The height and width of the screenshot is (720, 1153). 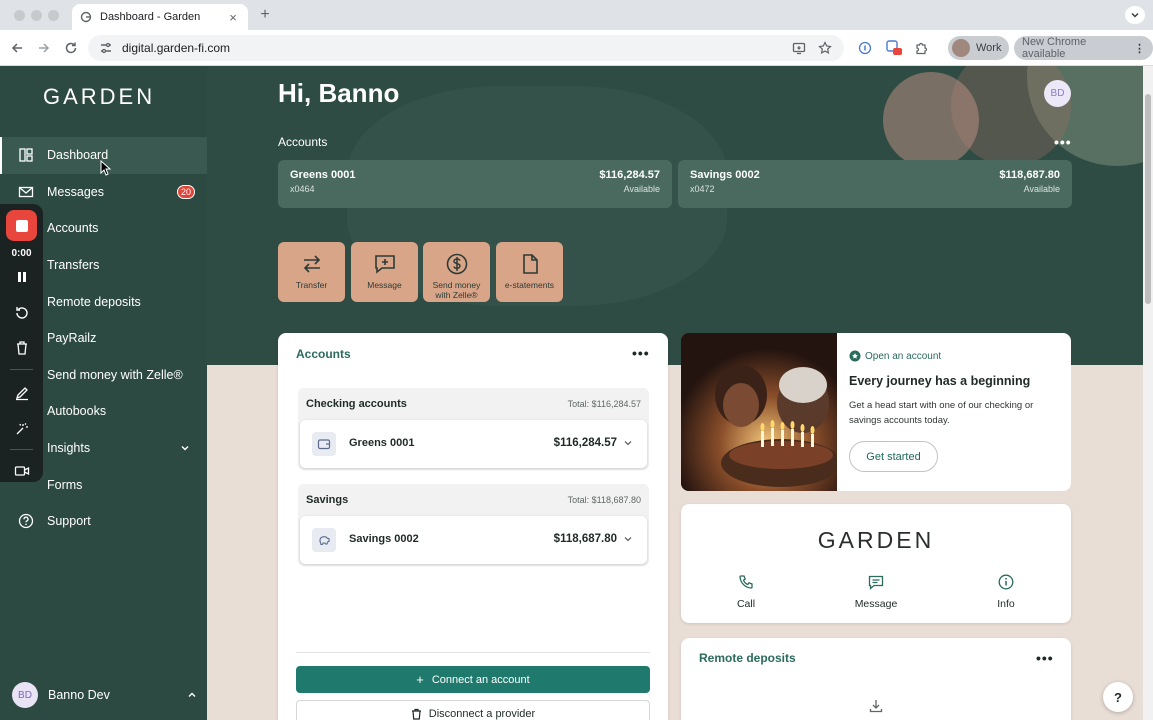 I want to click on sidebar-item-label: Send money with Zelle®, so click(x=115, y=374).